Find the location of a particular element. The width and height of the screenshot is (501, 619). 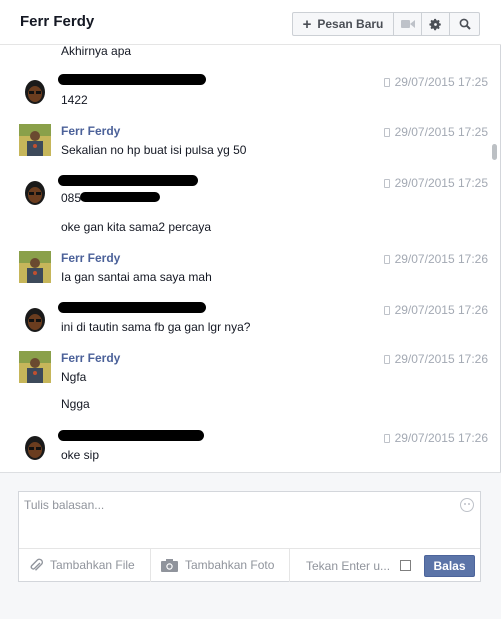

message-text: Ngga is located at coordinates (75, 404).